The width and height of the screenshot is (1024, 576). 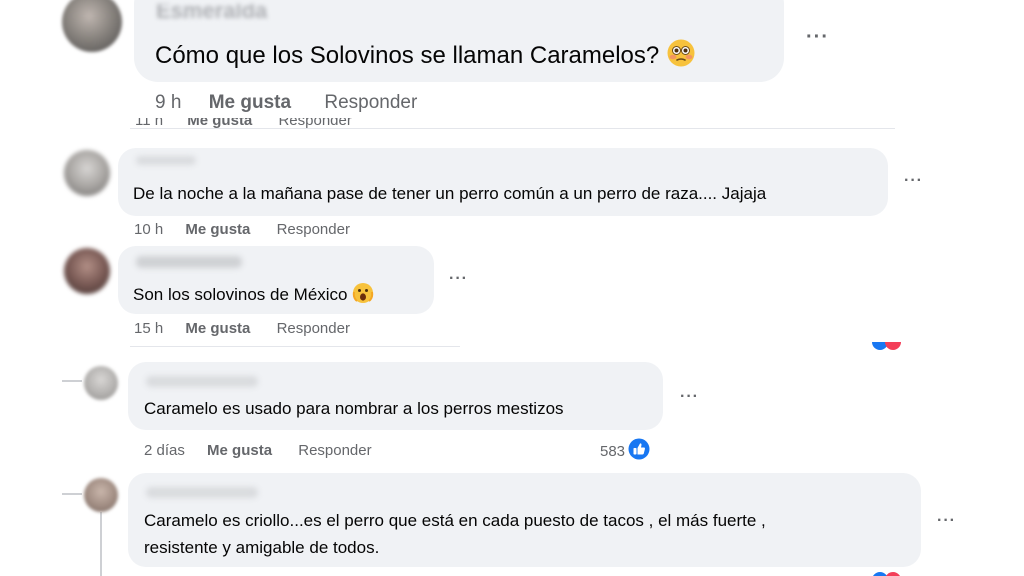 I want to click on comment-time: 2 días, so click(x=164, y=450).